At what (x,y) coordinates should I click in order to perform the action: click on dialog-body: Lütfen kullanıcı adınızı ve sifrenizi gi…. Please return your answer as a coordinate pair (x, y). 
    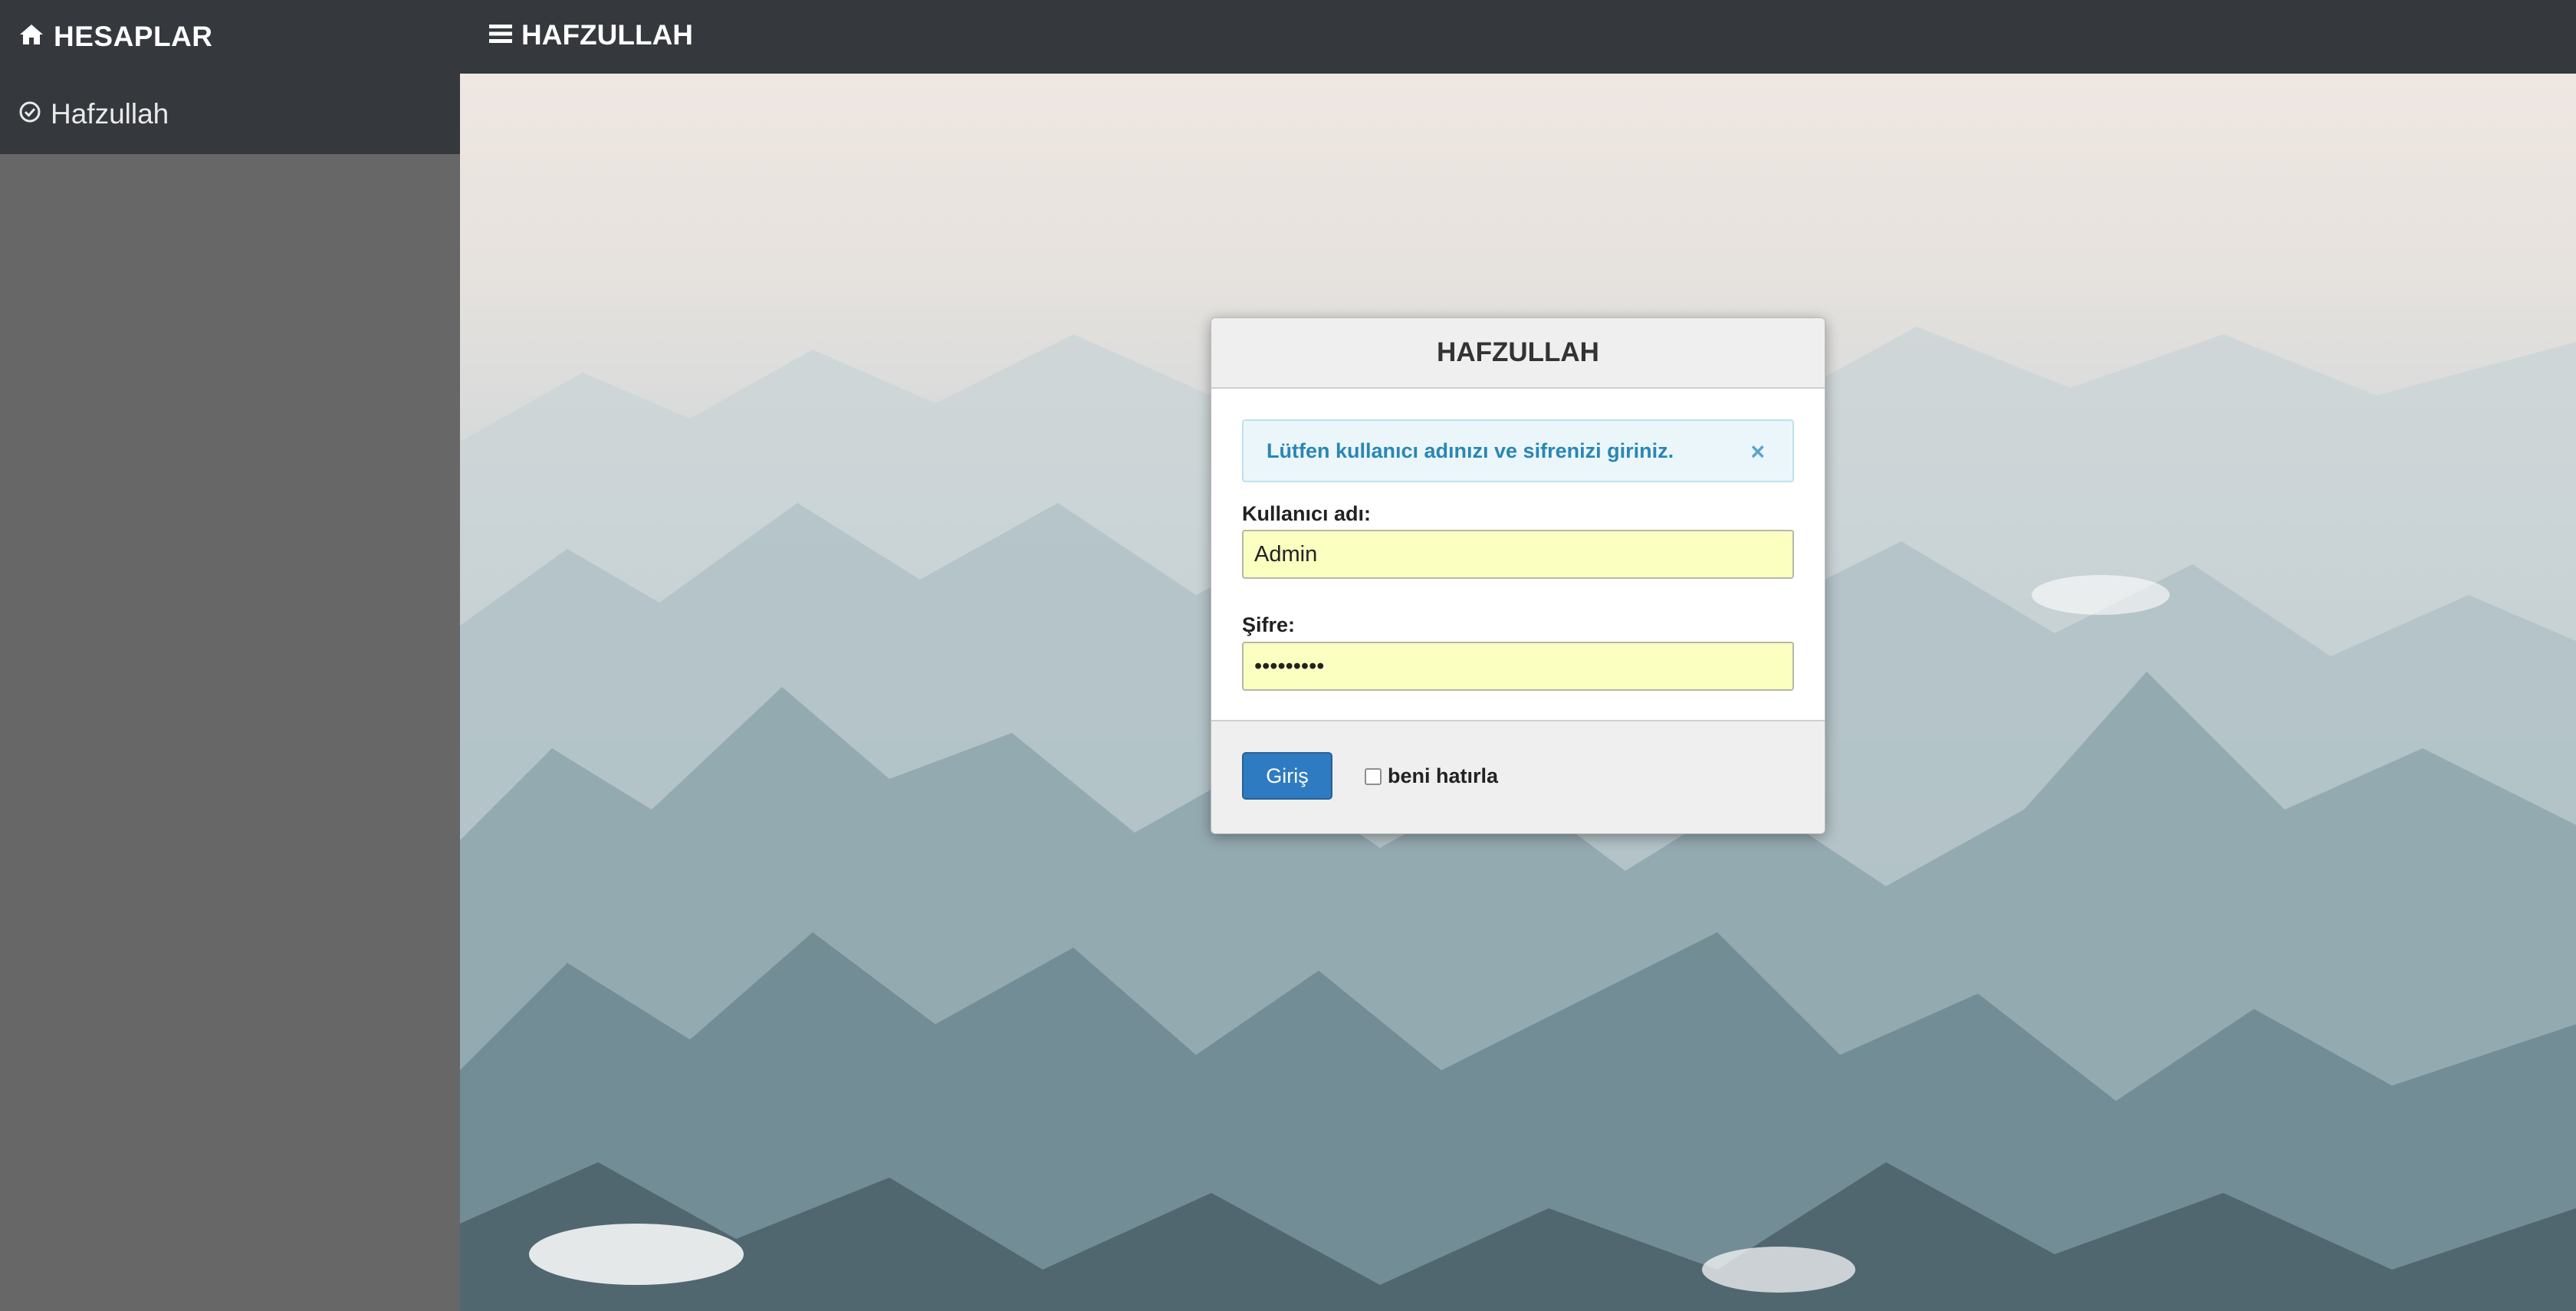
    Looking at the image, I should click on (1518, 554).